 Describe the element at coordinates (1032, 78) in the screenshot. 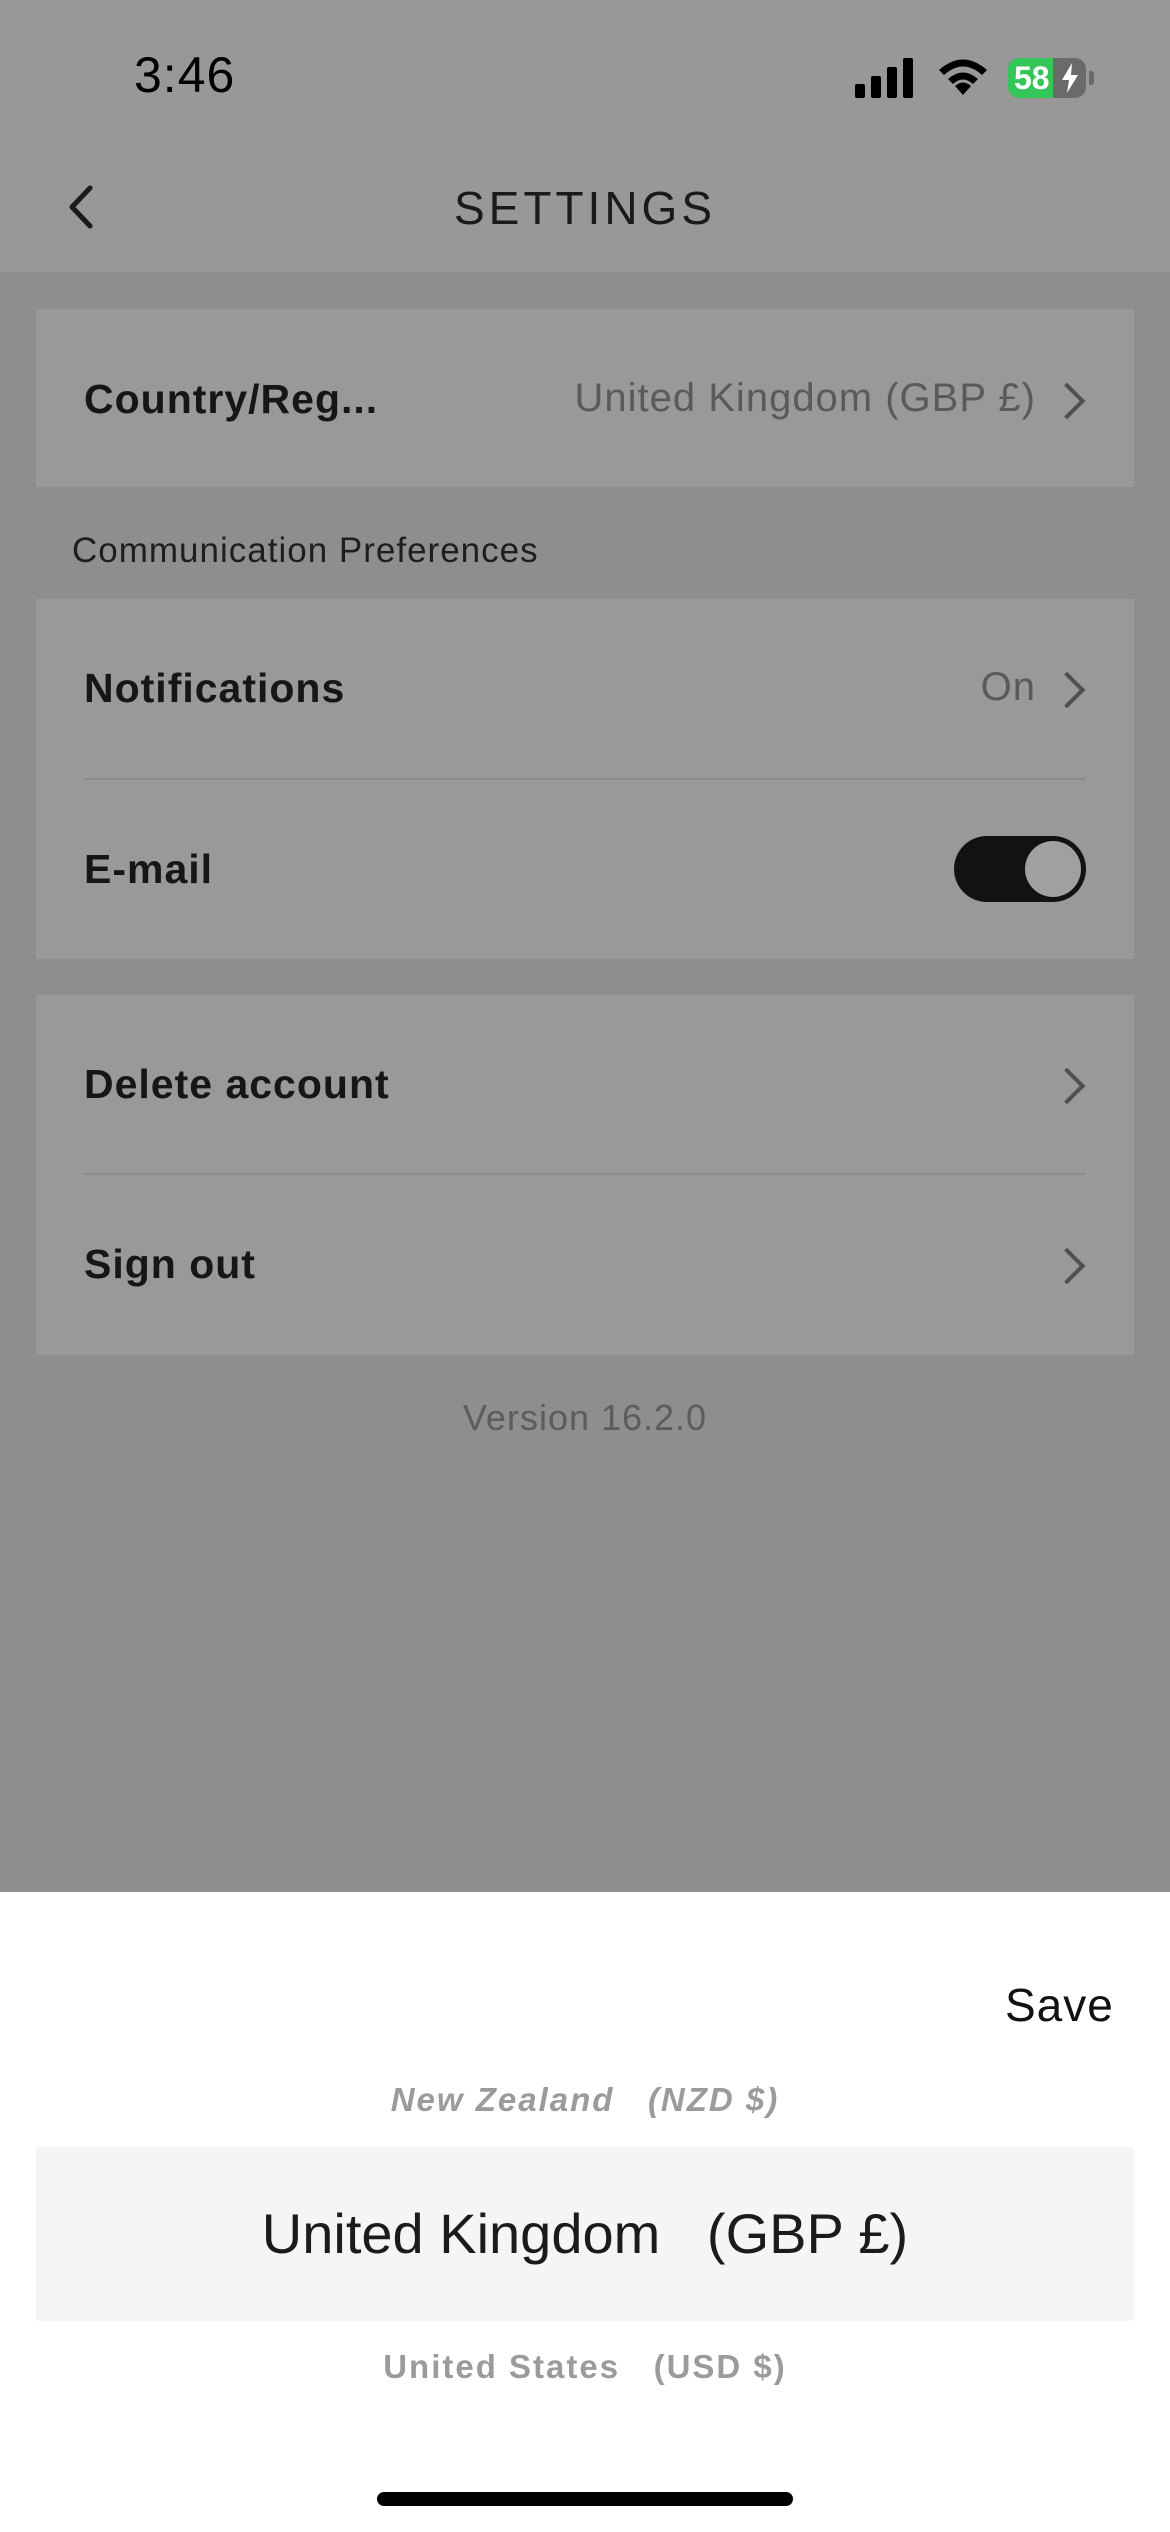

I see `battery-percent: 58` at that location.